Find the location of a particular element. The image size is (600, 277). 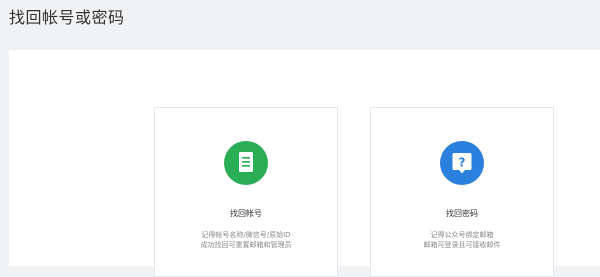

recover-account-desc-line-2: 成功找回可重置邮箱和管理员 is located at coordinates (246, 245).